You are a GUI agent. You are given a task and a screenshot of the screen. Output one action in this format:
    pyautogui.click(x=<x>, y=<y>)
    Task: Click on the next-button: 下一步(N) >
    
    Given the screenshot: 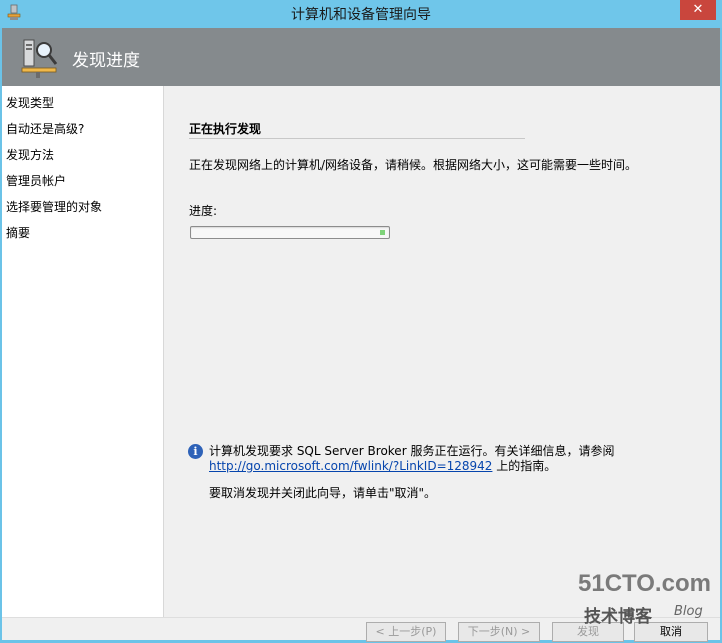 What is the action you would take?
    pyautogui.click(x=499, y=632)
    